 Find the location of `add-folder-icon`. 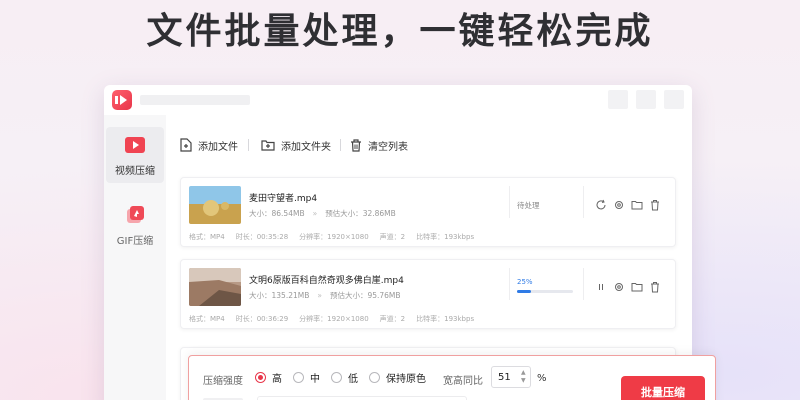

add-folder-icon is located at coordinates (268, 145).